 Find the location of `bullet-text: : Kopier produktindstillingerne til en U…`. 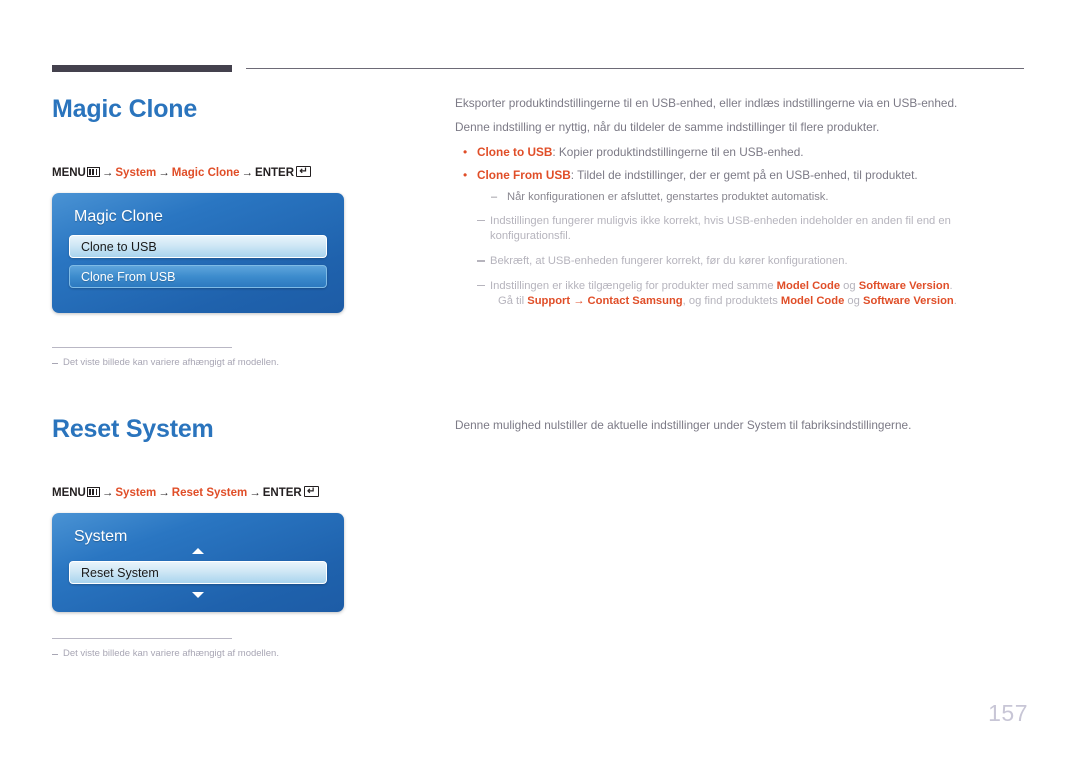

bullet-text: : Kopier produktindstillingerne til en U… is located at coordinates (678, 151).